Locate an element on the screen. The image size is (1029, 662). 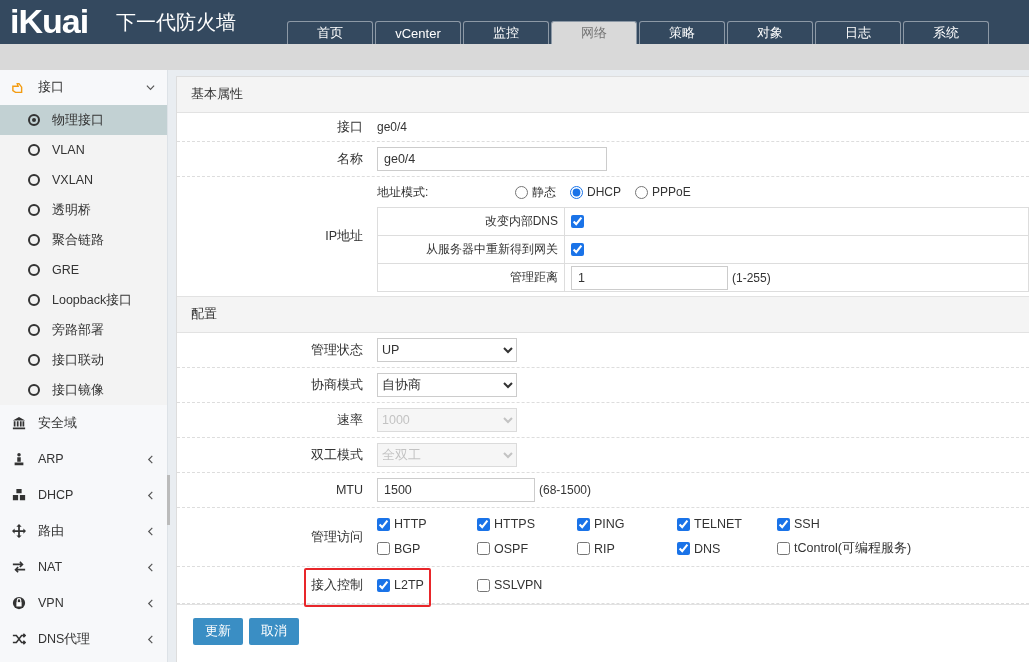
menu-item: DNS代理 is located at coordinates (83, 639).